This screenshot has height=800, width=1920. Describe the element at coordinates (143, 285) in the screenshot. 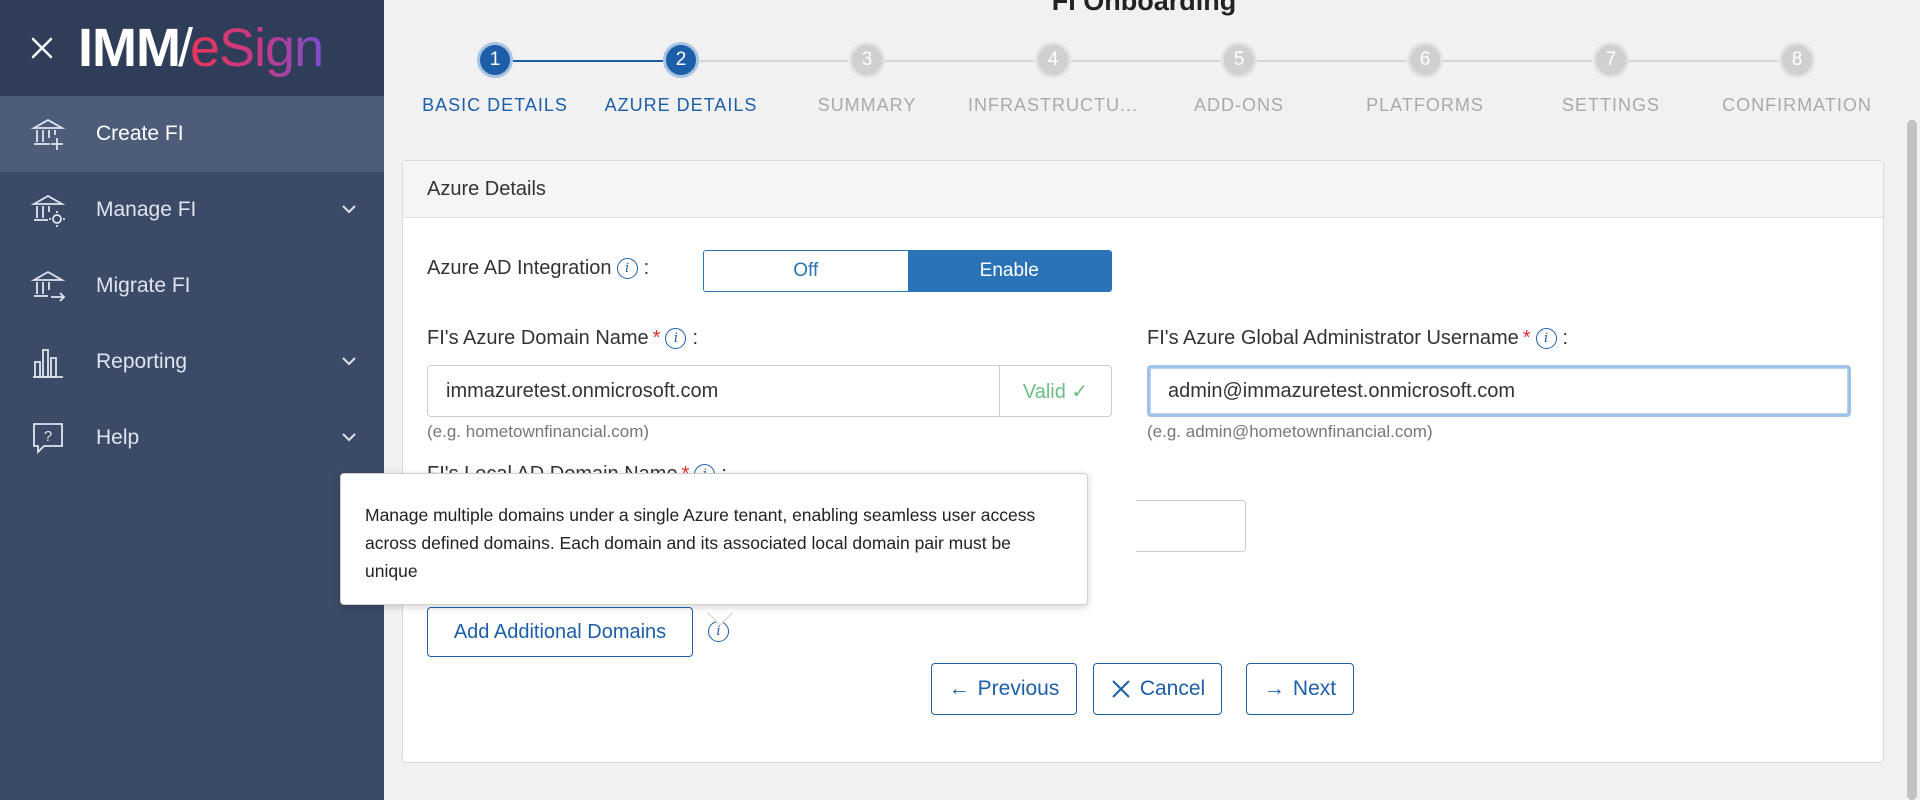

I see `sidebar-item-label: Migrate FI` at that location.